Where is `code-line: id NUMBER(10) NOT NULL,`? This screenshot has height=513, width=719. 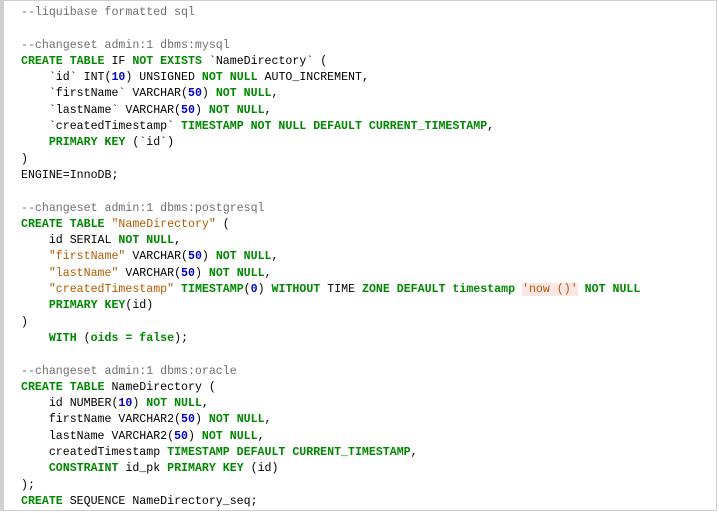 code-line: id NUMBER(10) NOT NULL, is located at coordinates (368, 404).